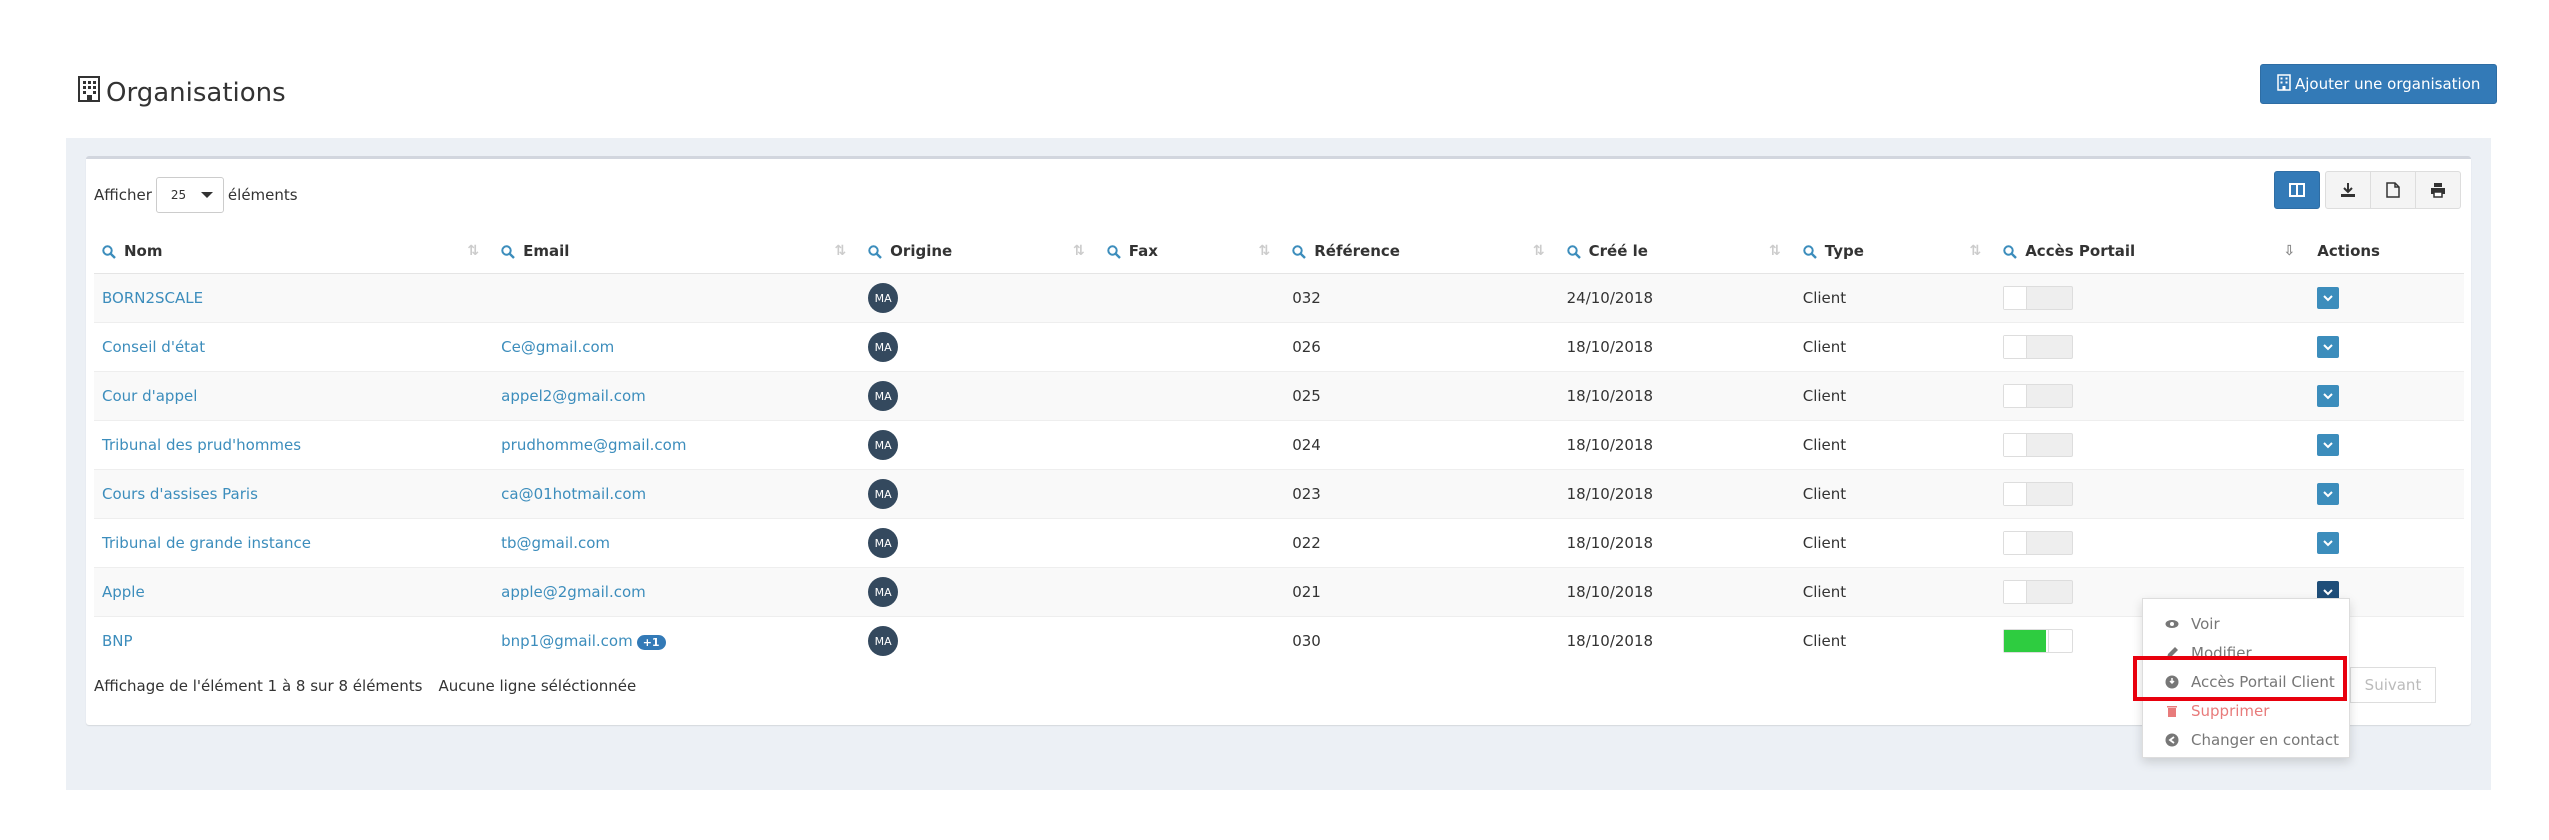  I want to click on email-link: bnp1@gmail.com, so click(567, 641).